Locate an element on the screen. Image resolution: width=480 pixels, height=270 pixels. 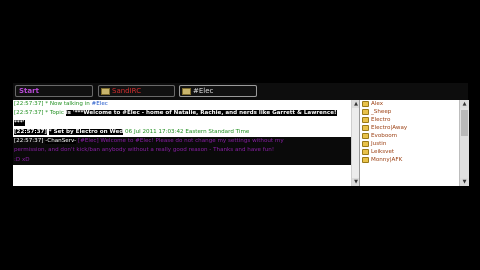
user-name: Justin is located at coordinates (379, 144).